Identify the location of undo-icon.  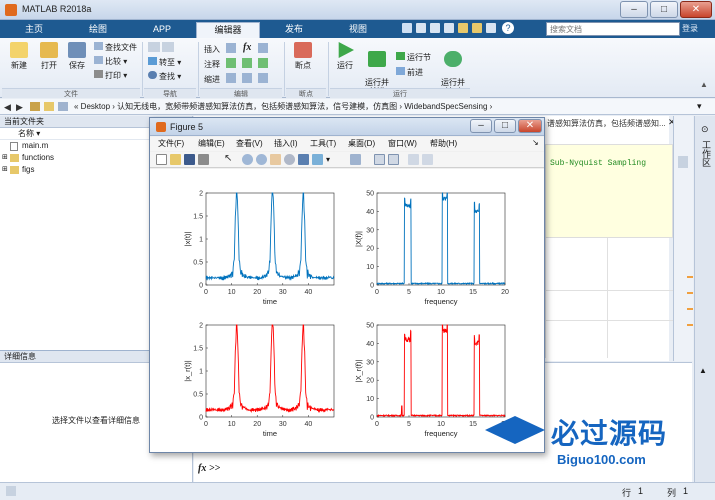
(463, 28).